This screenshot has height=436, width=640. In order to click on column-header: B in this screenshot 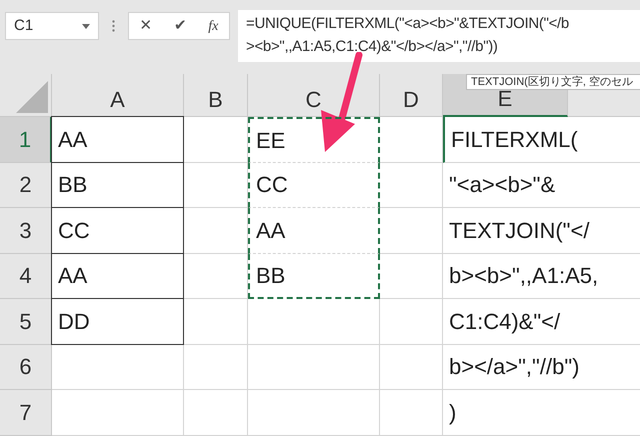, I will do `click(216, 95)`.